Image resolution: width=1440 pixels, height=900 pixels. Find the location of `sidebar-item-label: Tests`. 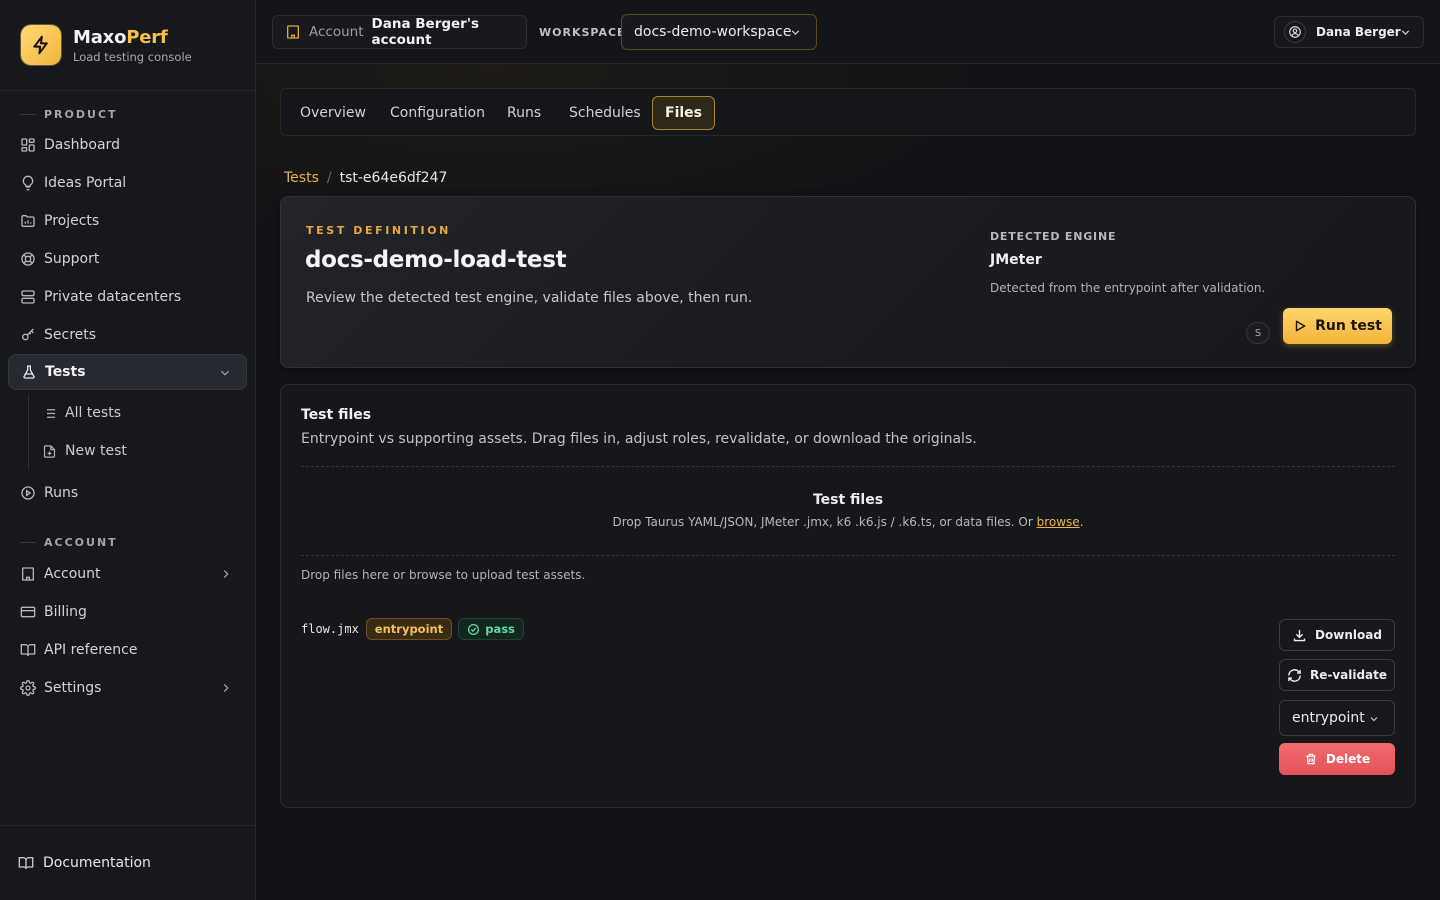

sidebar-item-label: Tests is located at coordinates (65, 372).